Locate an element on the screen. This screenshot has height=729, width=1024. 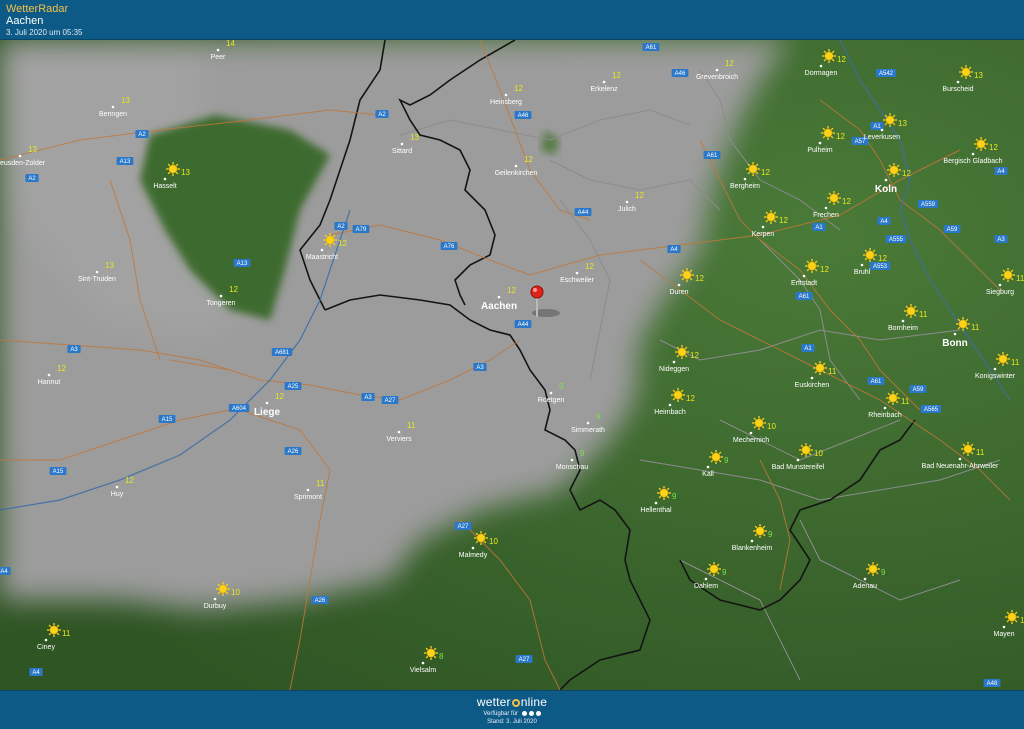
location-name: Aachen is located at coordinates (25, 21).